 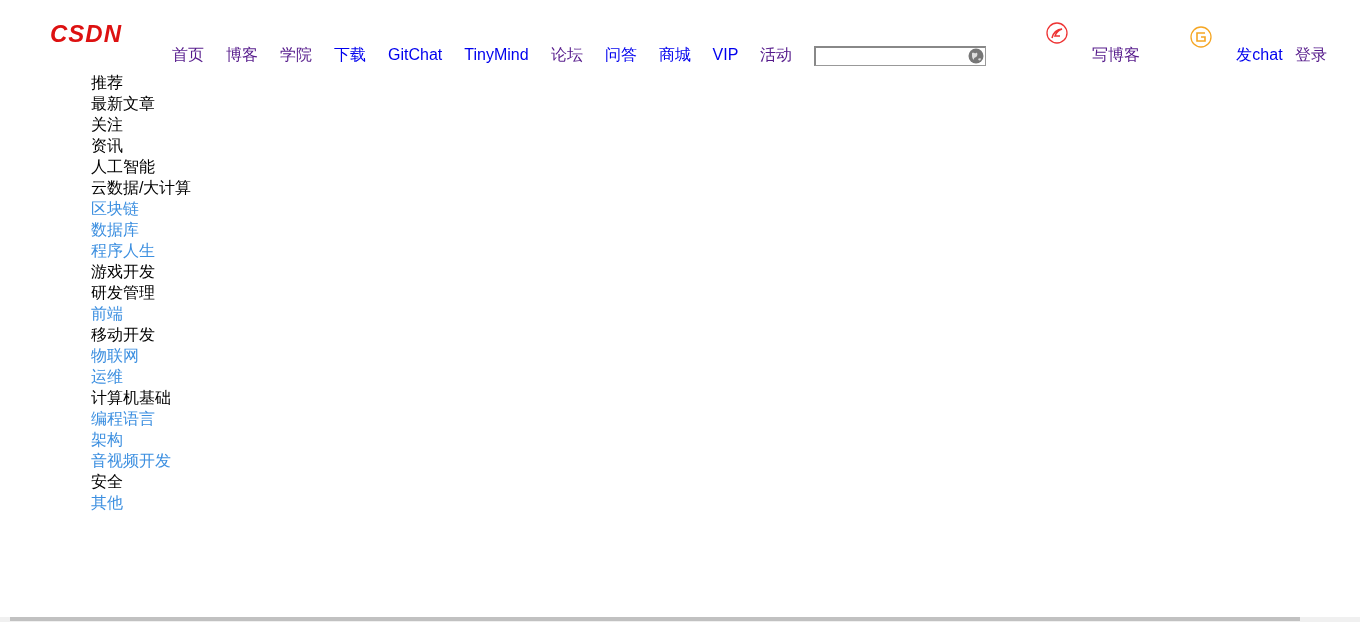 What do you see at coordinates (141, 187) in the screenshot?
I see `sidebar-link: 云数据/大计算` at bounding box center [141, 187].